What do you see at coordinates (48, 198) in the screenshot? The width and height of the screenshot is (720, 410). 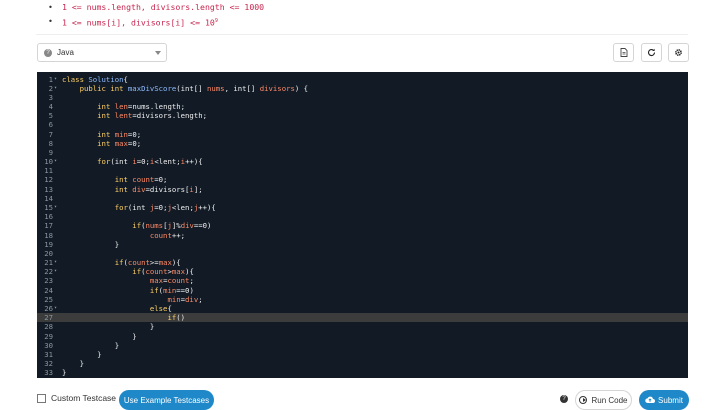 I see `line-number: 14` at bounding box center [48, 198].